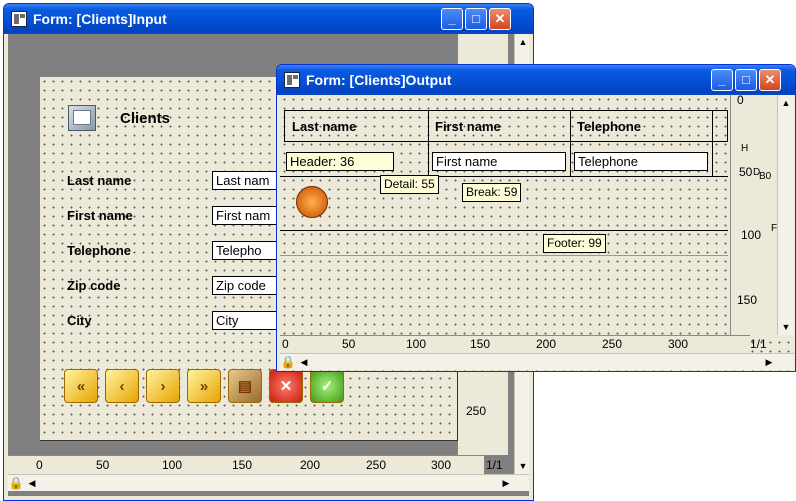  I want to click on output-hruler-150: 150, so click(480, 344).